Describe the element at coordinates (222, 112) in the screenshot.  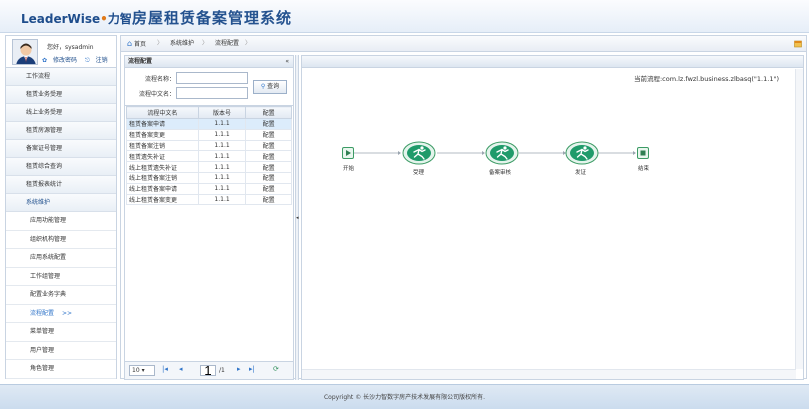
I see `col-header-version: 版本号` at that location.